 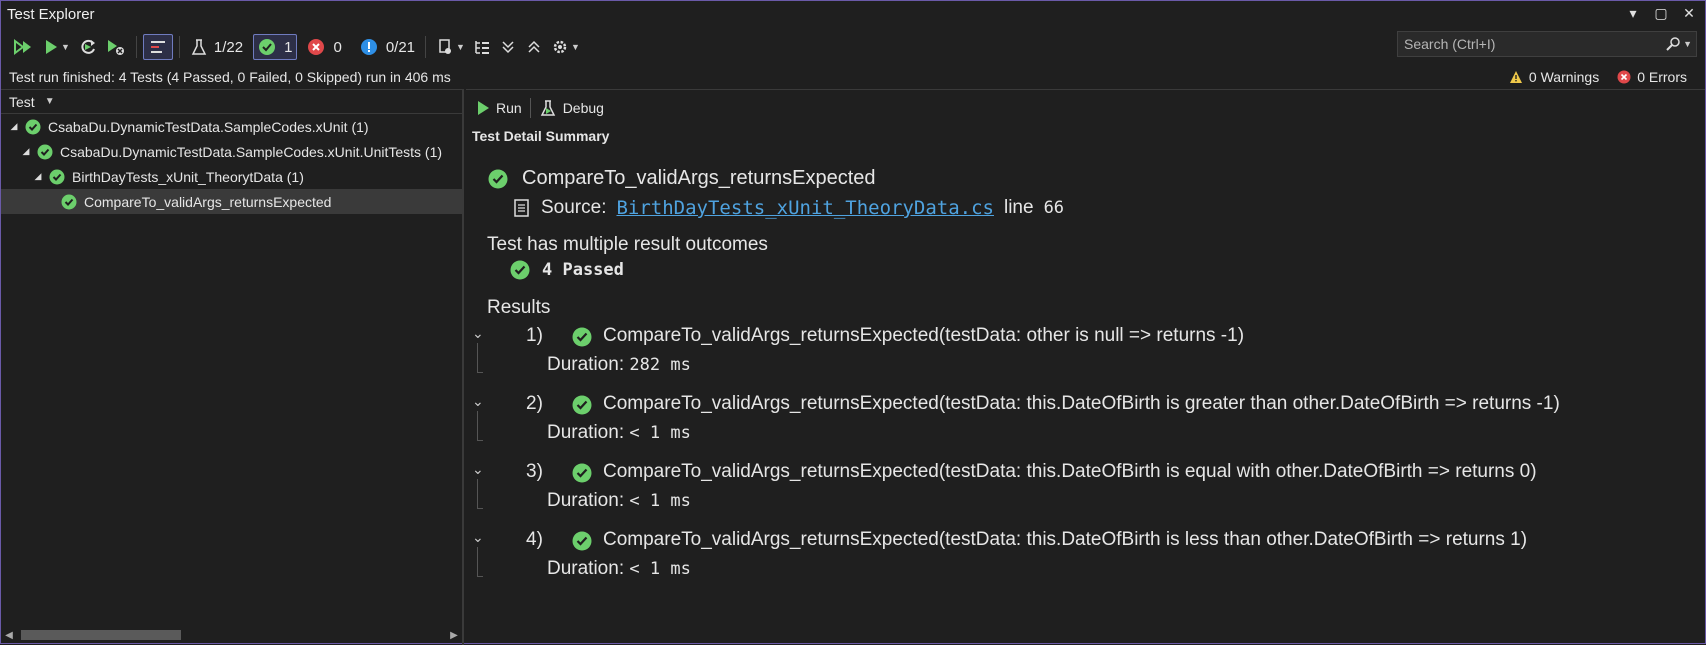 What do you see at coordinates (508, 47) in the screenshot?
I see `expand-all-button` at bounding box center [508, 47].